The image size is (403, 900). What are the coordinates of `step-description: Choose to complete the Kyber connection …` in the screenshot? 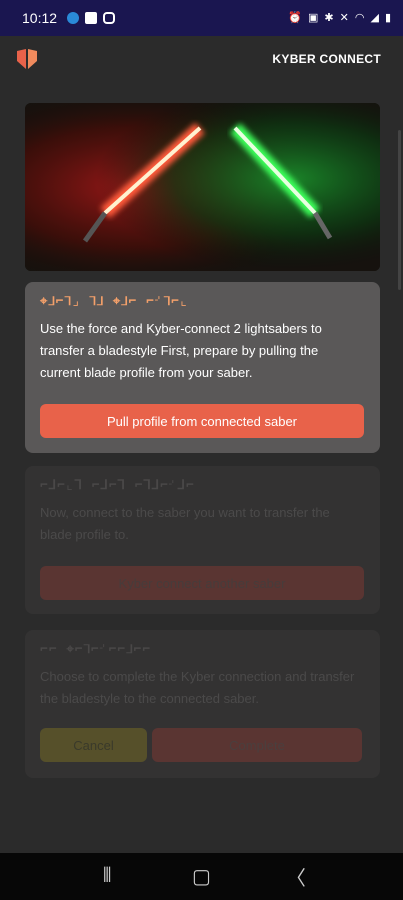 It's located at (197, 687).